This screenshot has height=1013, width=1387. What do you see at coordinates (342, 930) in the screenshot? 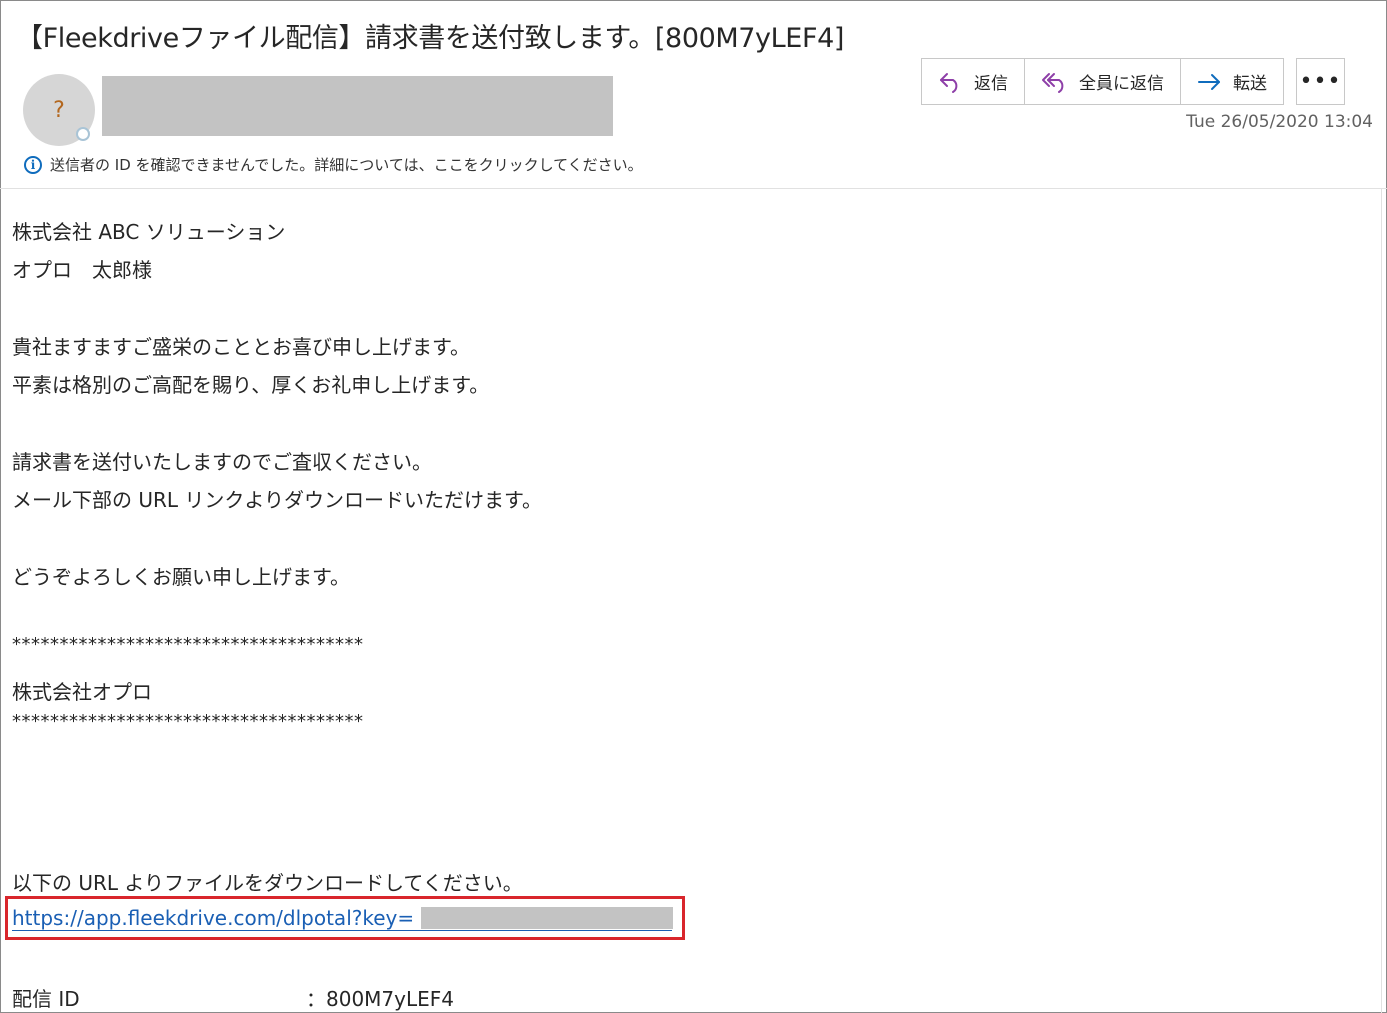
I see `download-link-underline` at bounding box center [342, 930].